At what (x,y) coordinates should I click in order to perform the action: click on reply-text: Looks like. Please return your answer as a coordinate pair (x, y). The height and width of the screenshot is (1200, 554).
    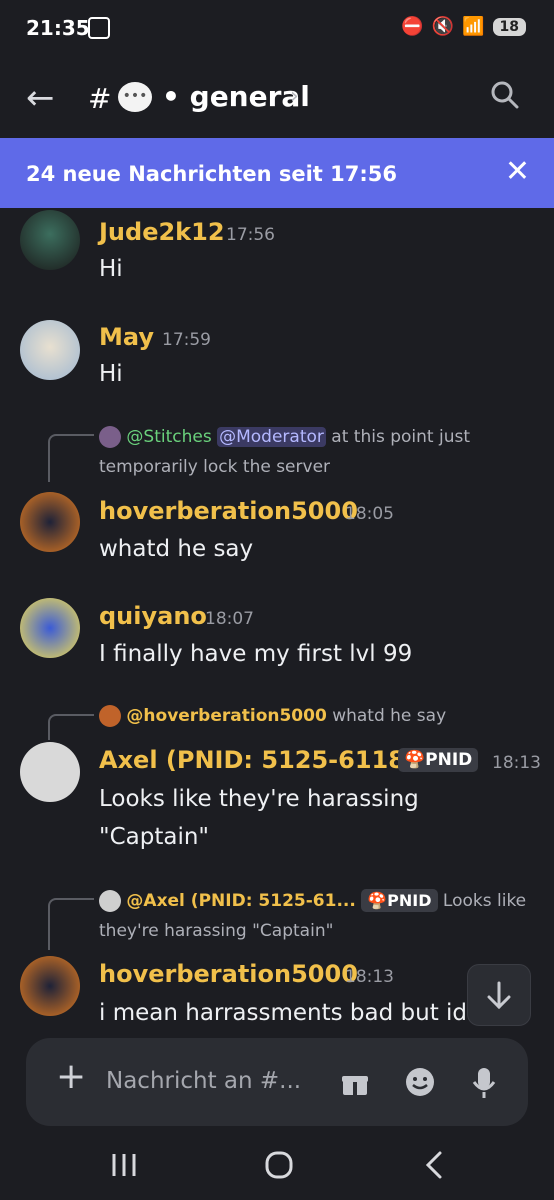
    Looking at the image, I should click on (484, 901).